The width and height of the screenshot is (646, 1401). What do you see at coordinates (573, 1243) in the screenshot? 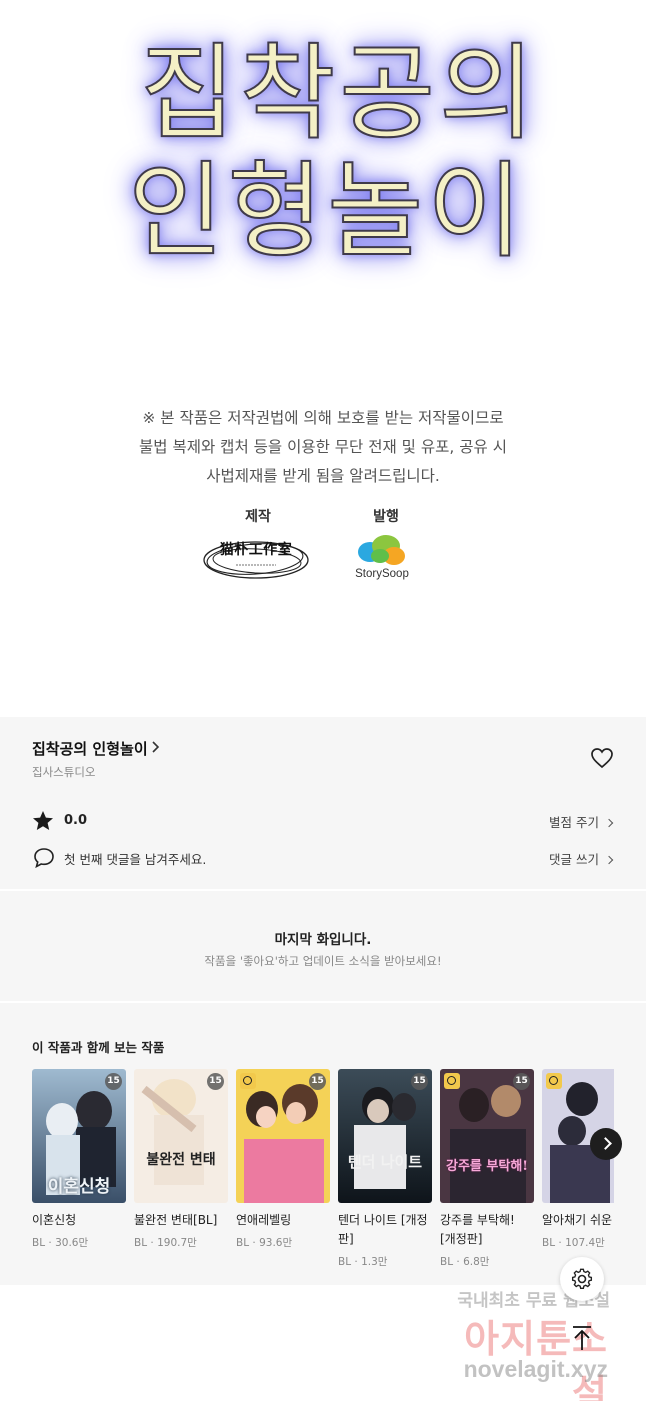
I see `recommendation-meta: BL · 107.4만` at bounding box center [573, 1243].